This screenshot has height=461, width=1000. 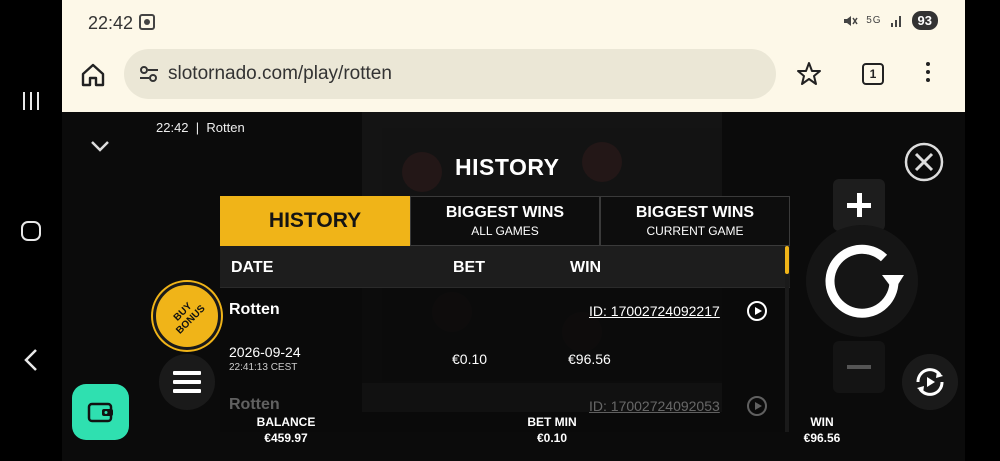 I want to click on tab-biggest-wins-current: BIGGEST WINS CURRENT GAME, so click(x=695, y=221).